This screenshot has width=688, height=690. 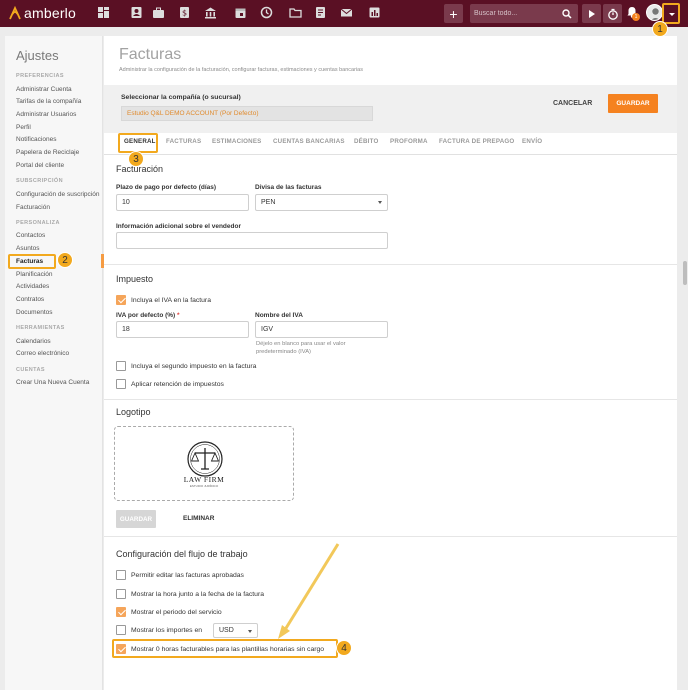 What do you see at coordinates (567, 13) in the screenshot?
I see `search-button` at bounding box center [567, 13].